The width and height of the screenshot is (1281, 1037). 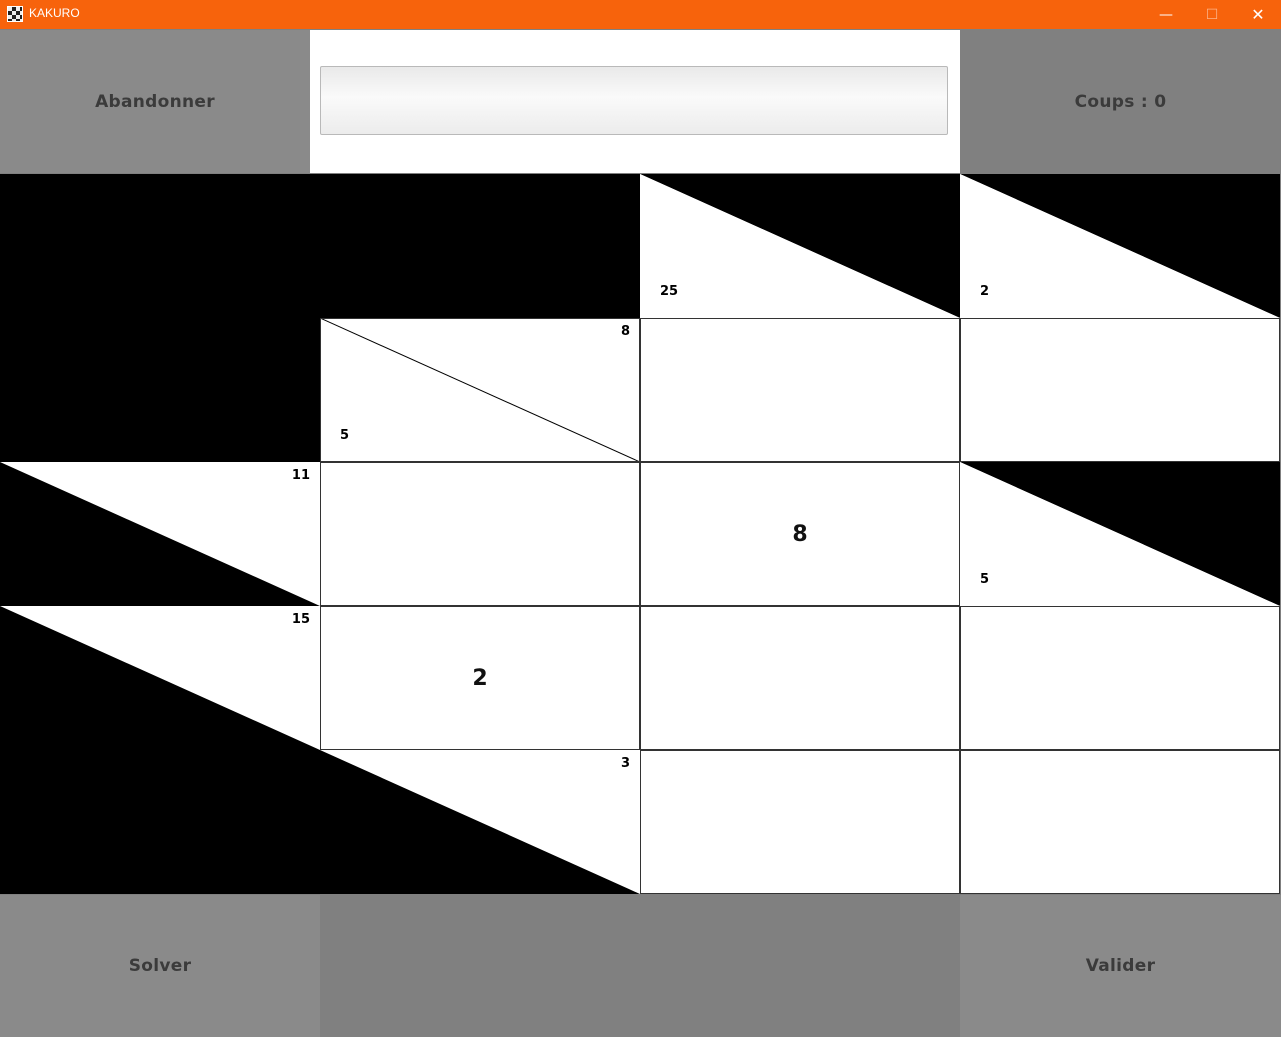 I want to click on moves-counter: Coups : 0, so click(x=1120, y=101).